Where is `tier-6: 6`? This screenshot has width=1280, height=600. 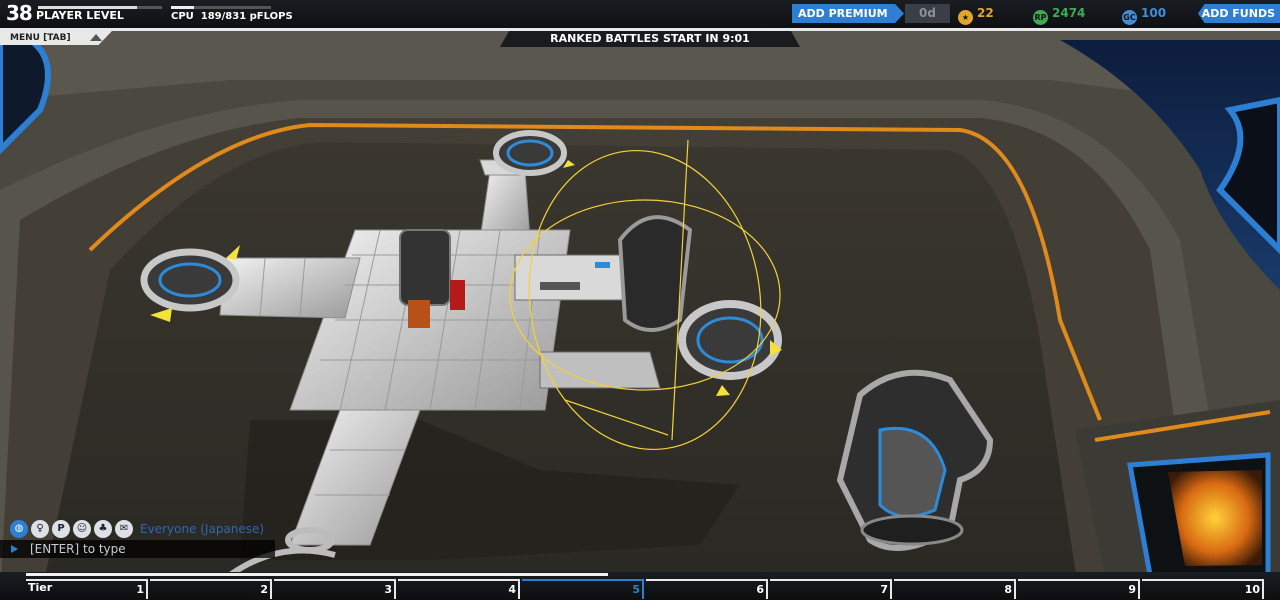
tier-6: 6 is located at coordinates (707, 589).